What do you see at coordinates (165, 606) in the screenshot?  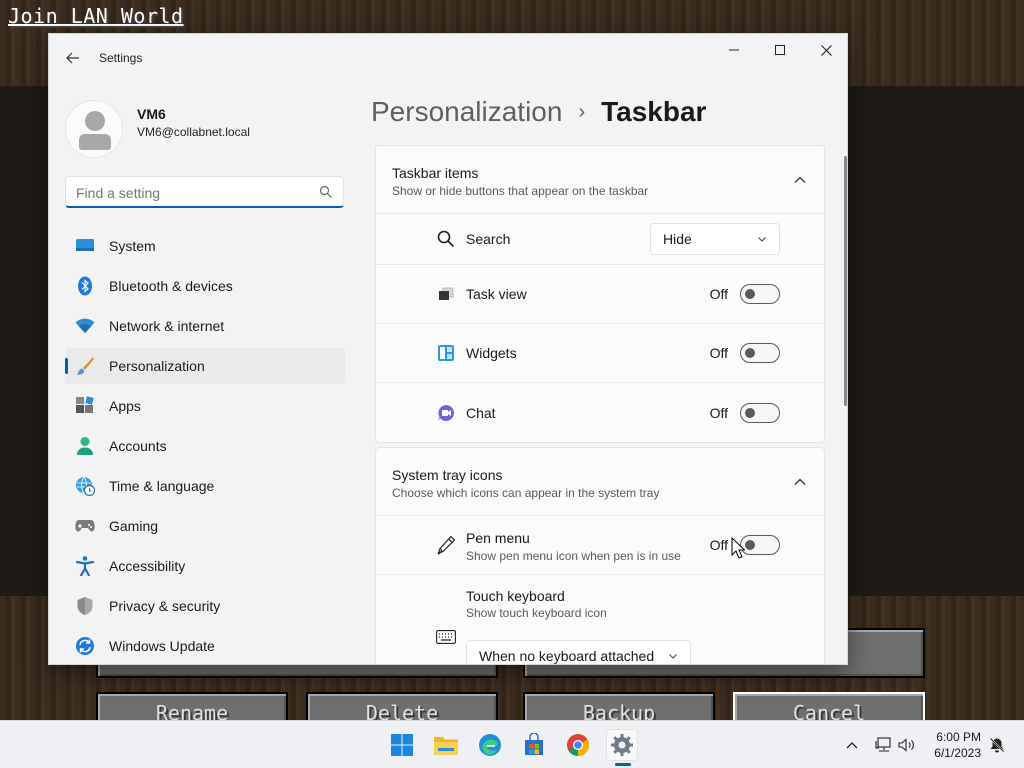 I see `sidebar-item-label: Privacy & security` at bounding box center [165, 606].